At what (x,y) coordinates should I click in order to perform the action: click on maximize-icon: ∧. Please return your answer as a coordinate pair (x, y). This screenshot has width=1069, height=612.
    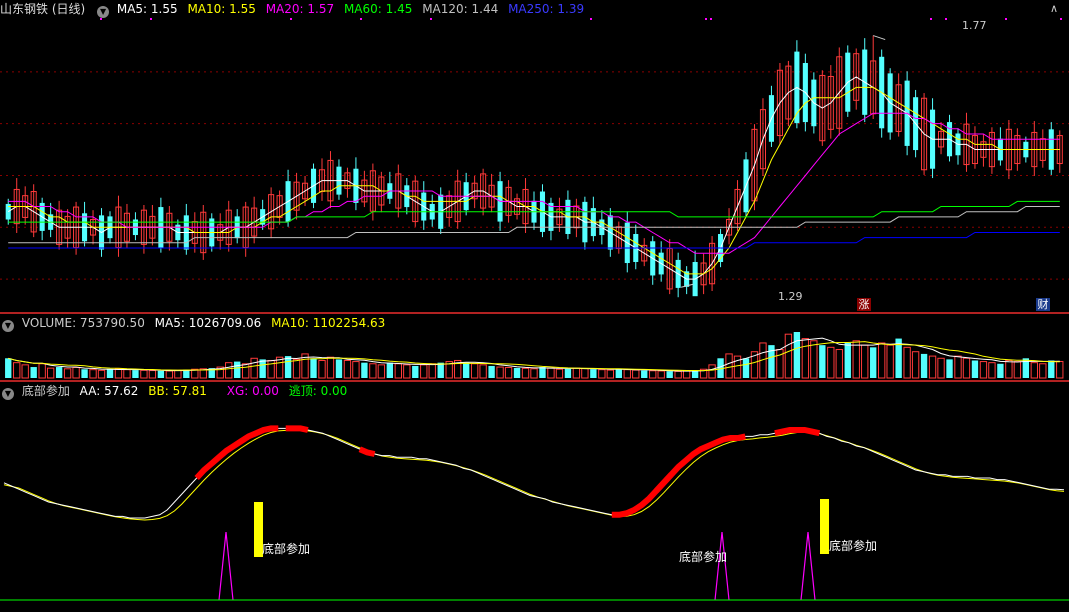
    Looking at the image, I should click on (1054, 8).